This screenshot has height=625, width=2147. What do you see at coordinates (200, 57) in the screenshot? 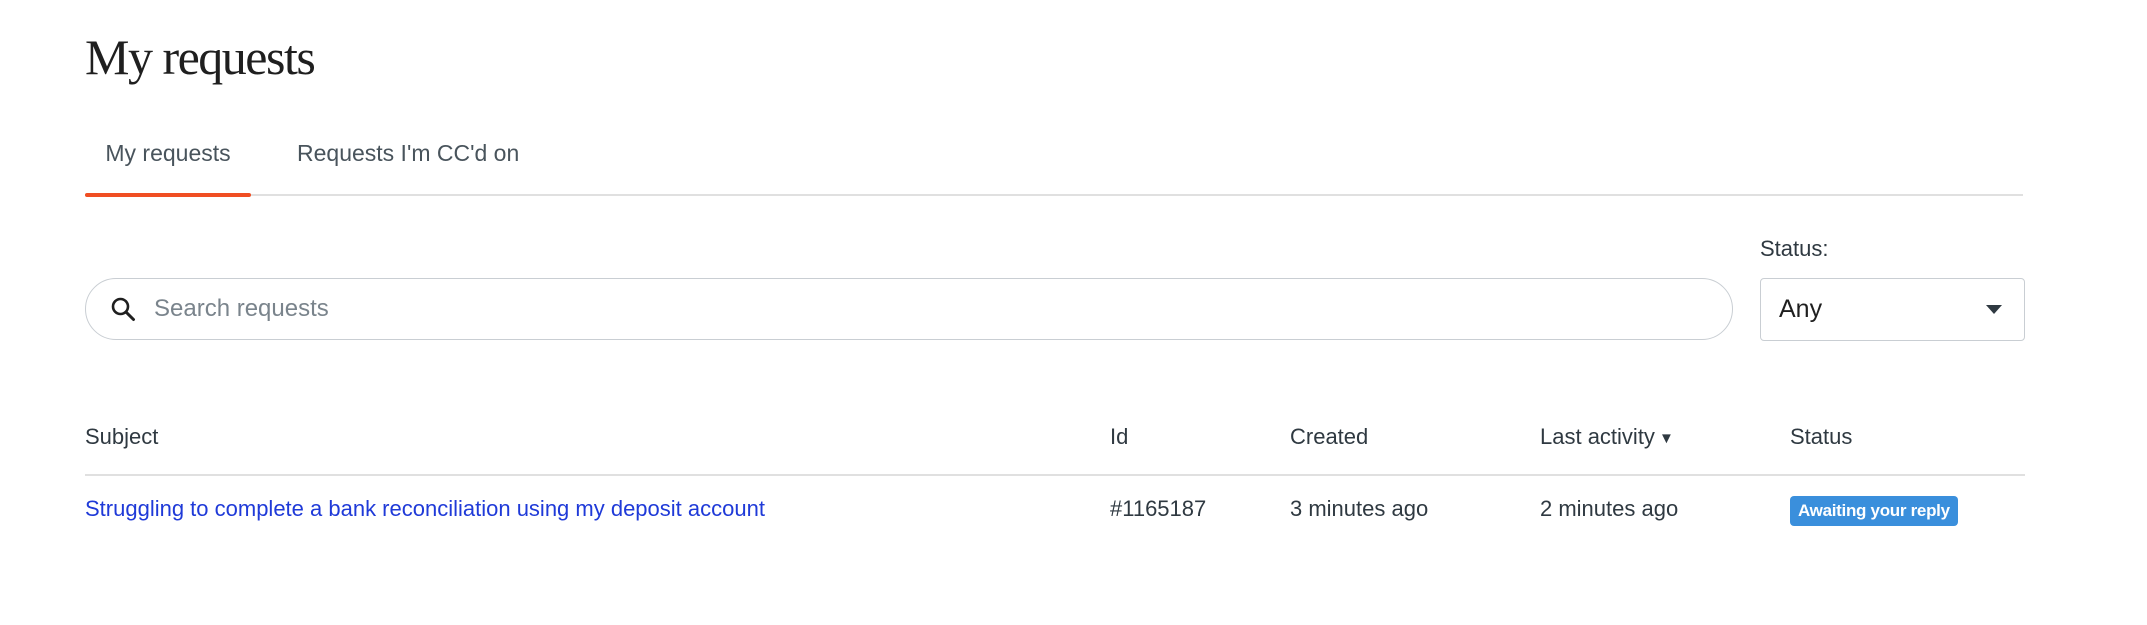
I see `page-title: My requests` at bounding box center [200, 57].